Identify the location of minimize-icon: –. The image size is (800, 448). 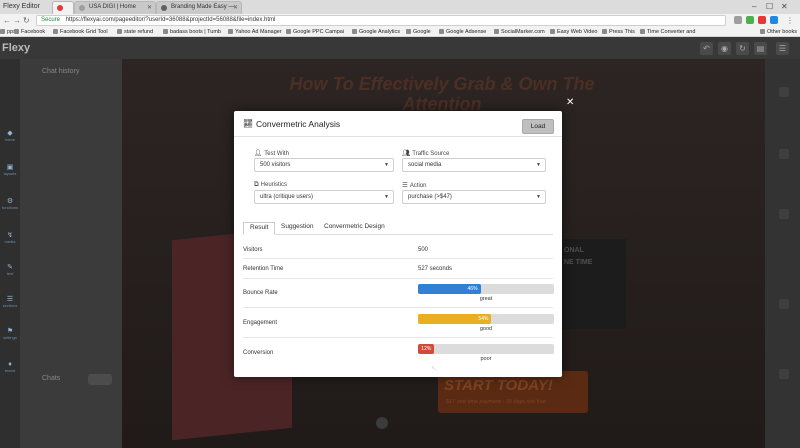
(754, 6).